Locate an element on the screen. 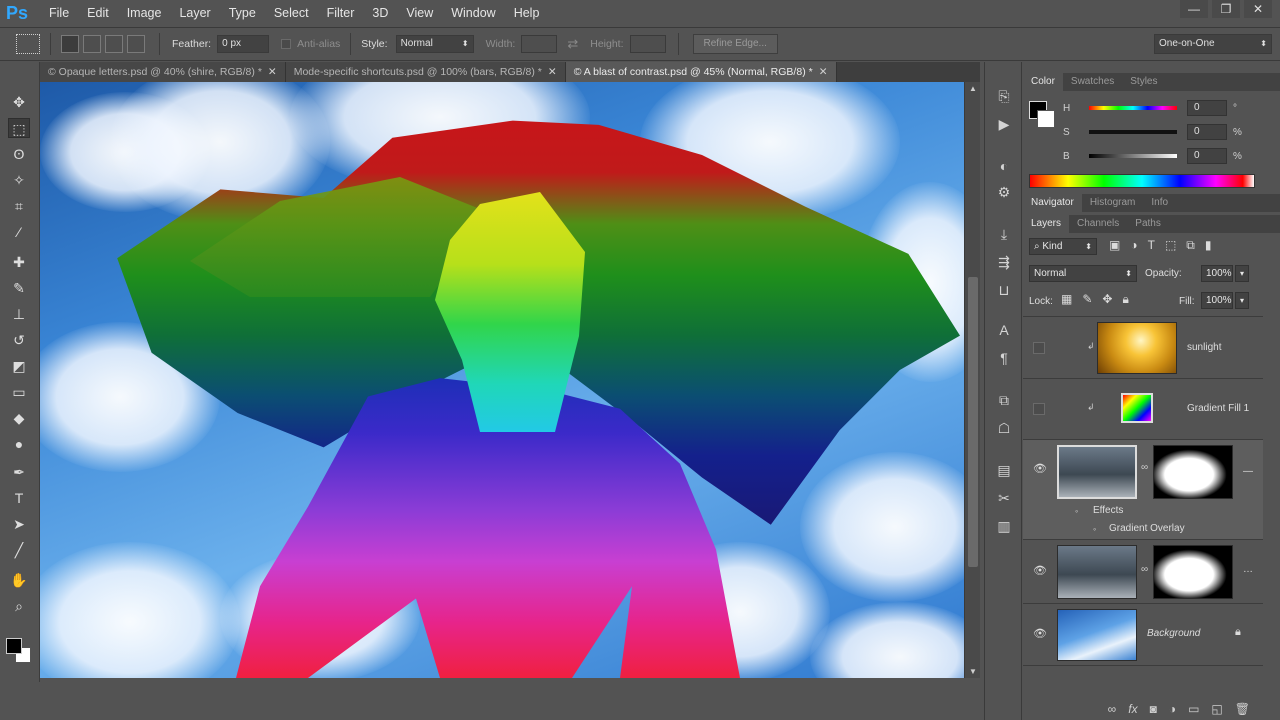  tab-histogram: Histogram is located at coordinates (1113, 203).